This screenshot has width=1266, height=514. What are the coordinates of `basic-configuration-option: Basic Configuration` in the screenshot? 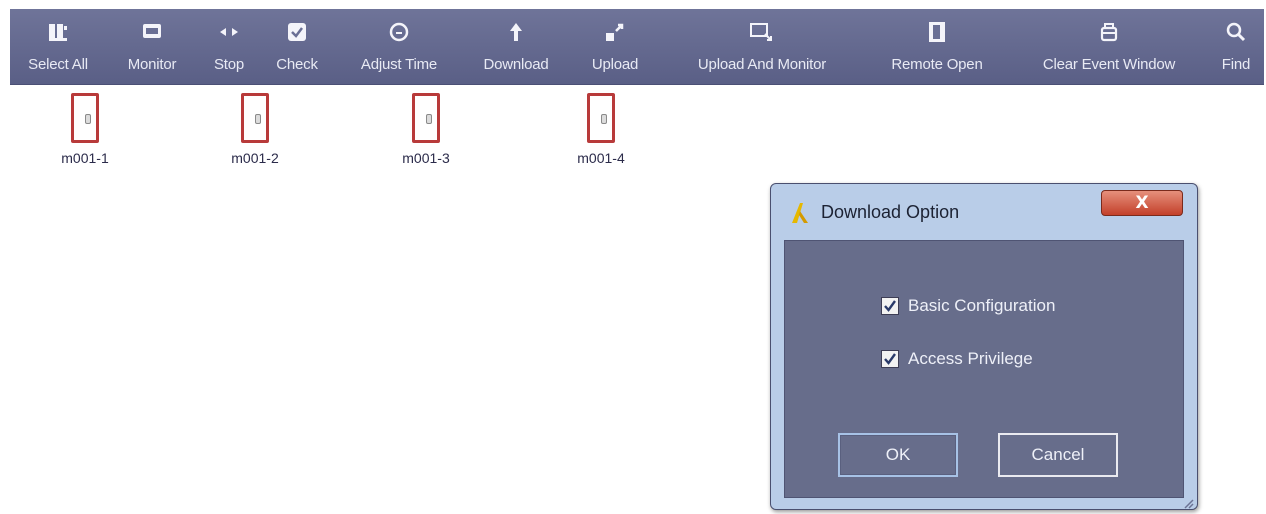 It's located at (968, 306).